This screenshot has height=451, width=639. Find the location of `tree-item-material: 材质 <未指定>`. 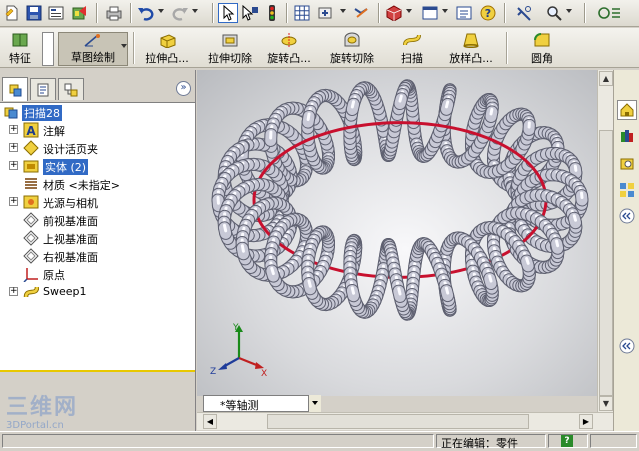

tree-item-material: 材质 <未指定> is located at coordinates (97, 184).